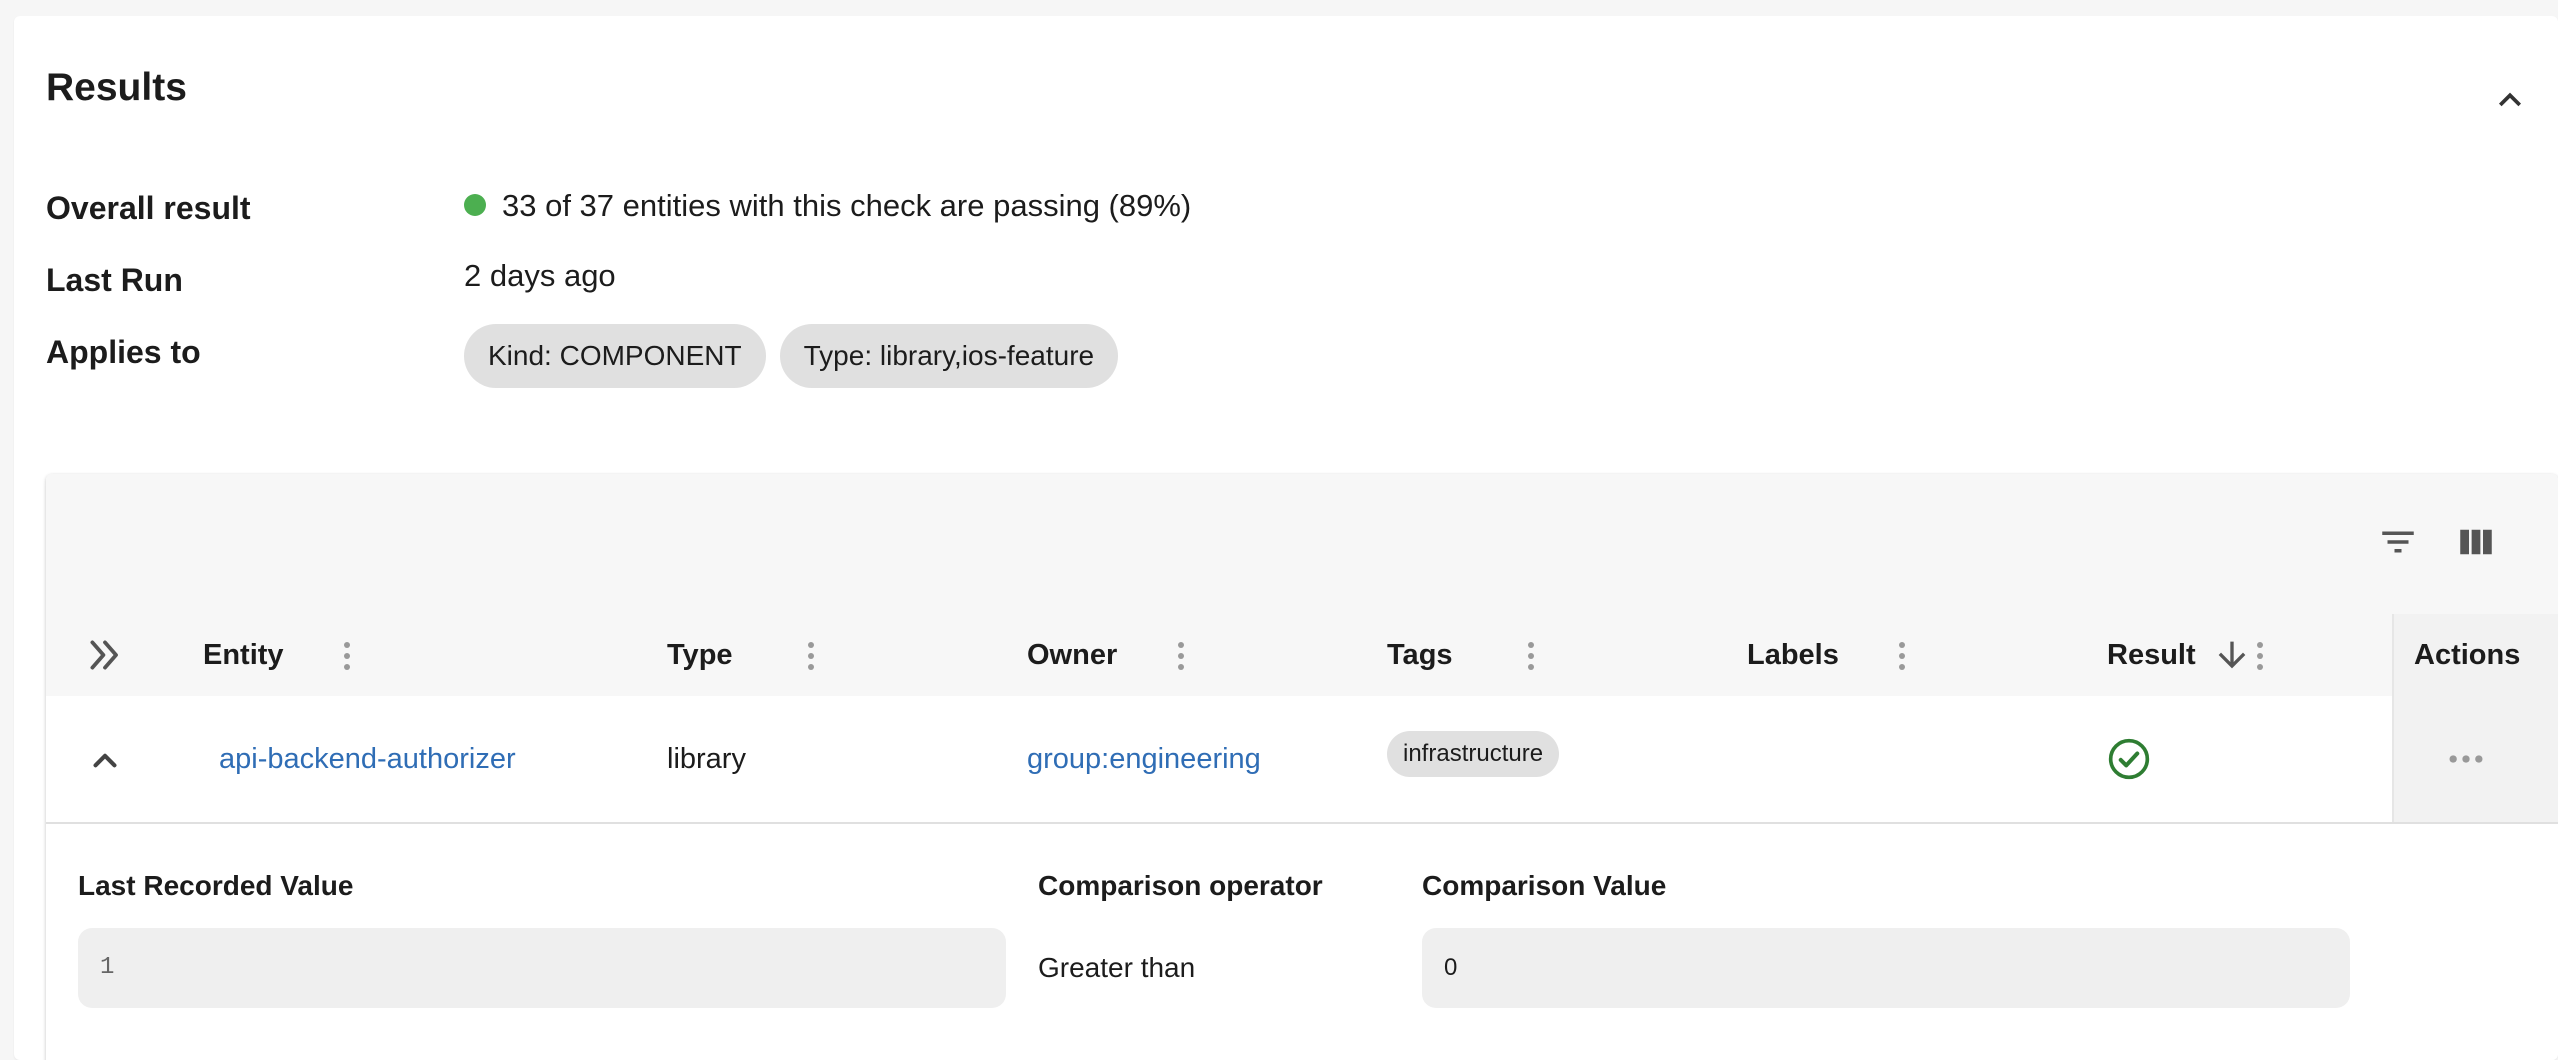 This screenshot has height=1060, width=2558. I want to click on comparison-value-field: 0, so click(1886, 968).